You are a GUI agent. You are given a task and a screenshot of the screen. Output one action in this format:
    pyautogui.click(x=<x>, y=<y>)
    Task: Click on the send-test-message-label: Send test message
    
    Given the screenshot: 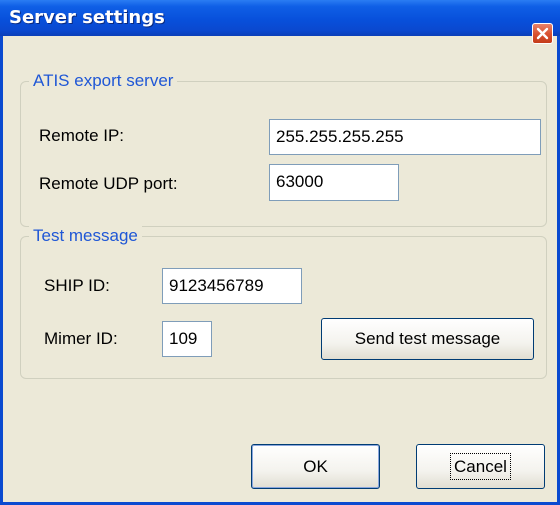 What is the action you would take?
    pyautogui.click(x=427, y=338)
    